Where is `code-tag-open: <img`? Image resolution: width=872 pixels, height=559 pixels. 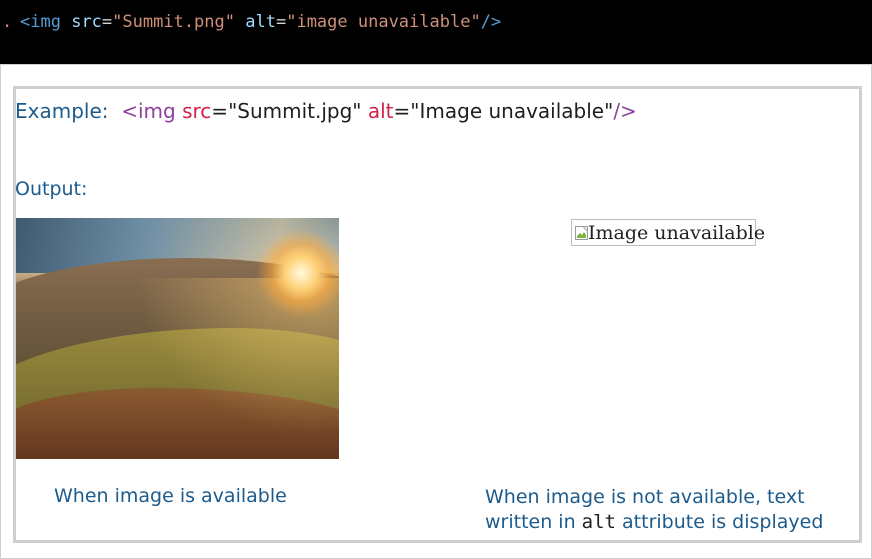 code-tag-open: <img is located at coordinates (40, 22).